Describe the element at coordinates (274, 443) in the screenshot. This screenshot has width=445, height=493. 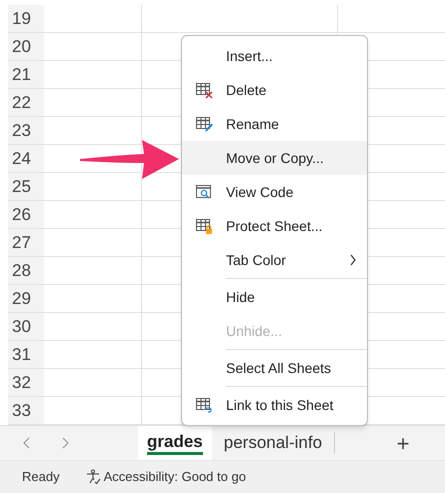
I see `sheet-tab: personal-info` at that location.